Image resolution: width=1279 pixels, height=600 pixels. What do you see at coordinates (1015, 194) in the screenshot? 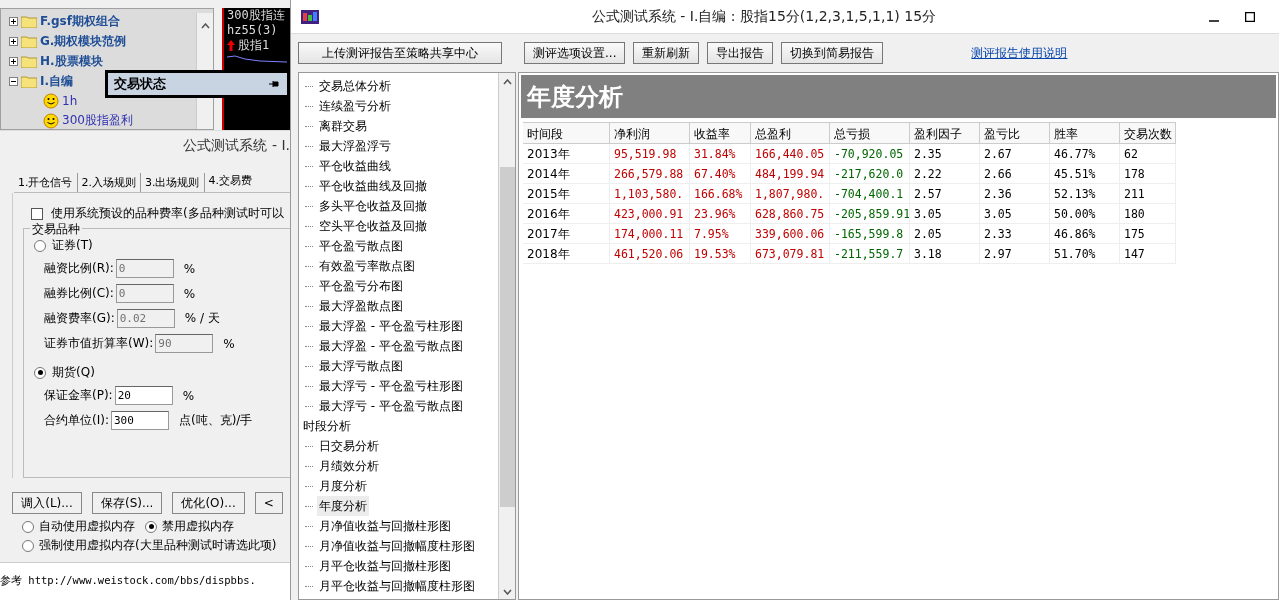
I see `table-cell: 2.36` at bounding box center [1015, 194].